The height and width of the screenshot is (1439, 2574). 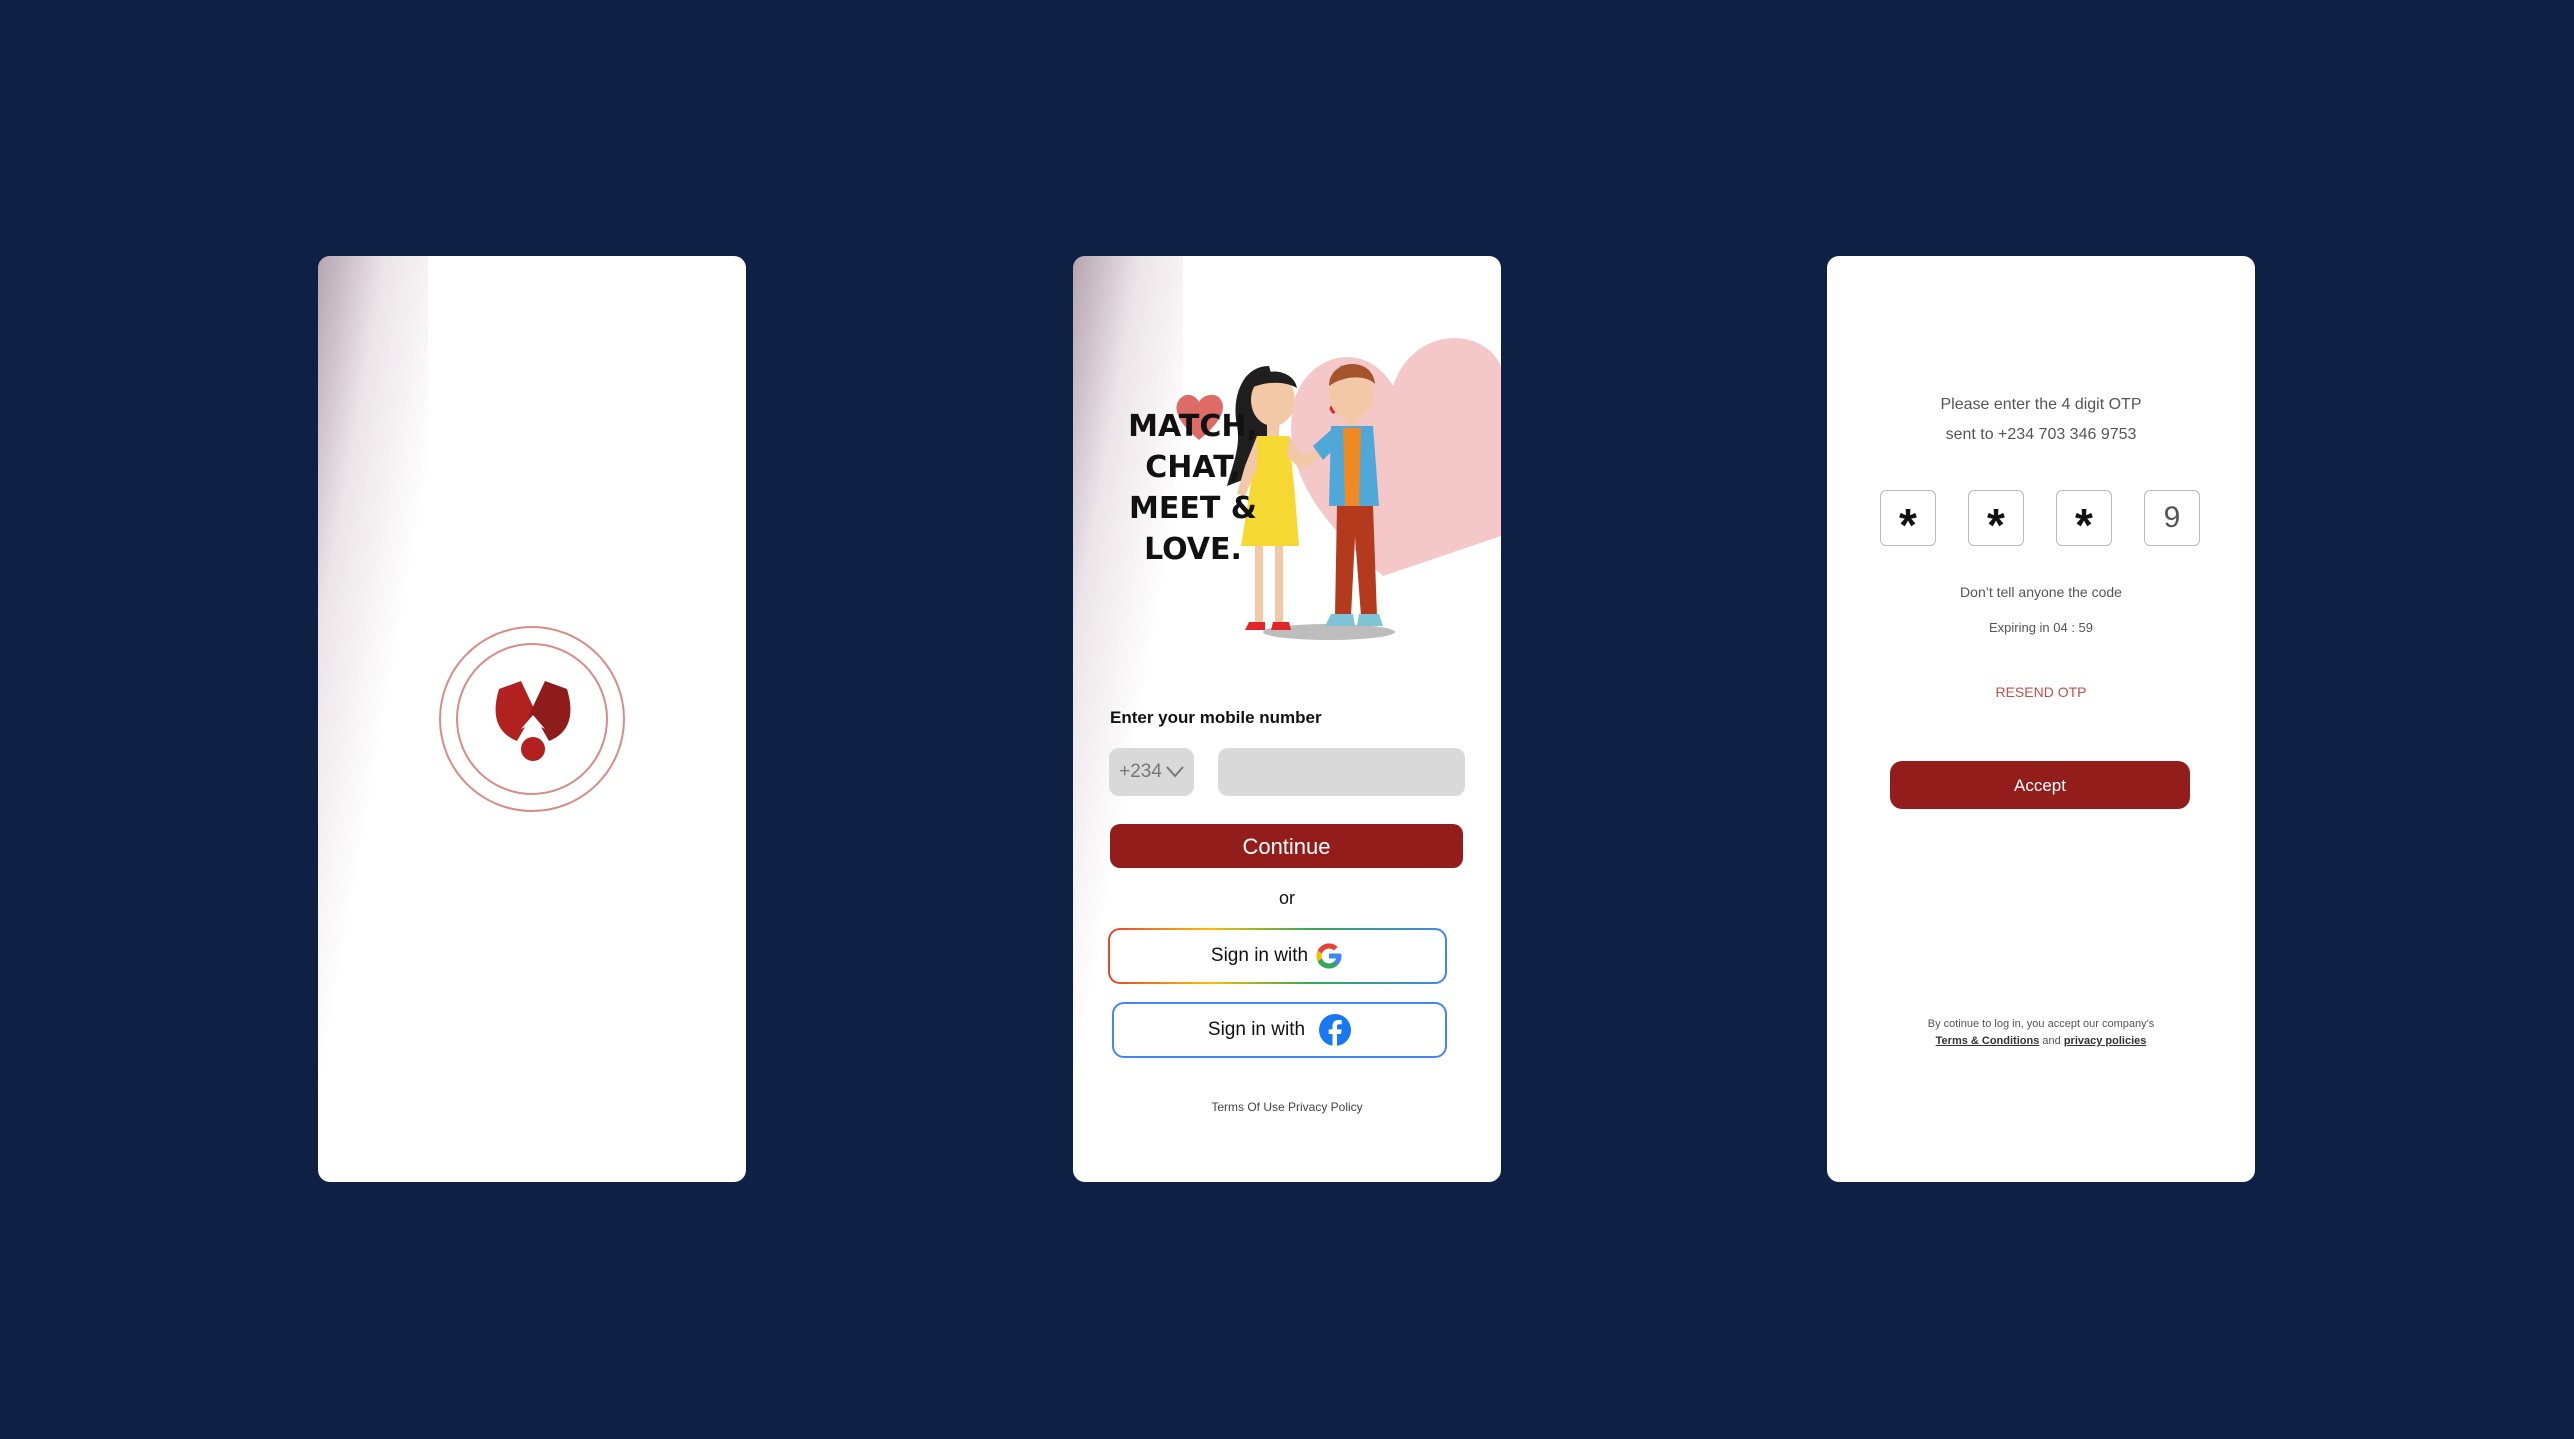 What do you see at coordinates (1341, 772) in the screenshot?
I see `phone-number-input` at bounding box center [1341, 772].